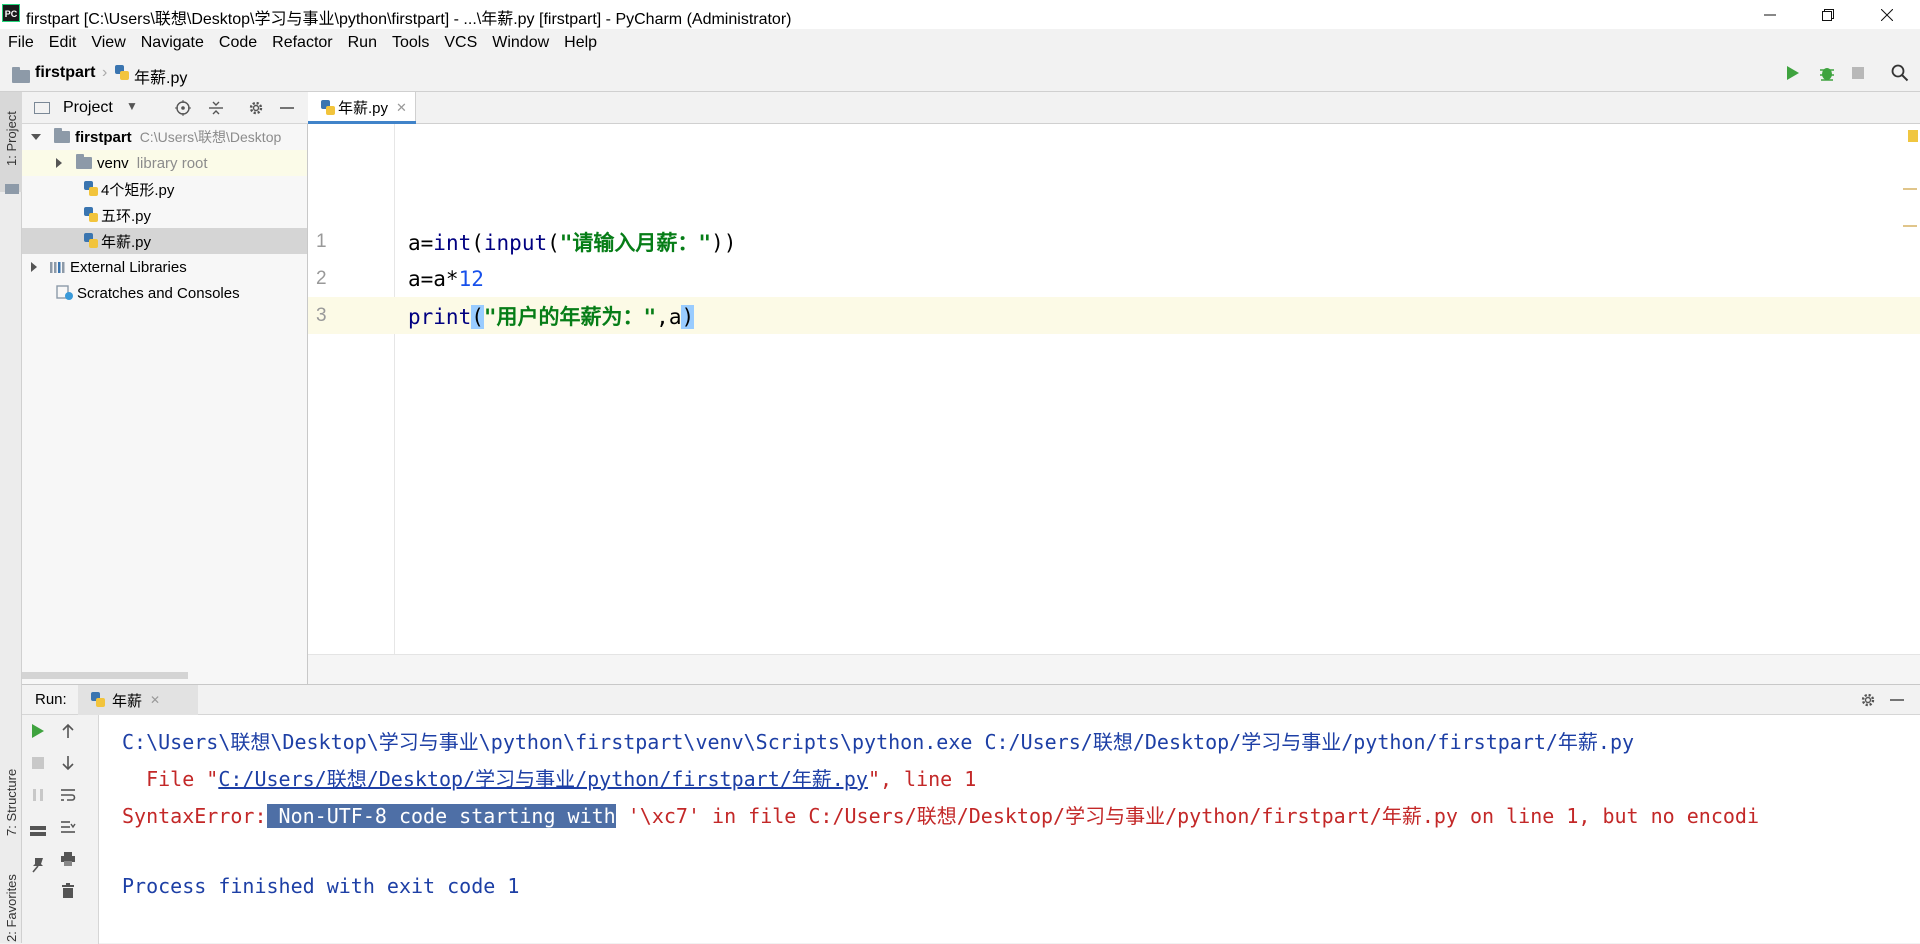 The height and width of the screenshot is (944, 1920). What do you see at coordinates (440, 316) in the screenshot?
I see `code-token-builtin: print` at bounding box center [440, 316].